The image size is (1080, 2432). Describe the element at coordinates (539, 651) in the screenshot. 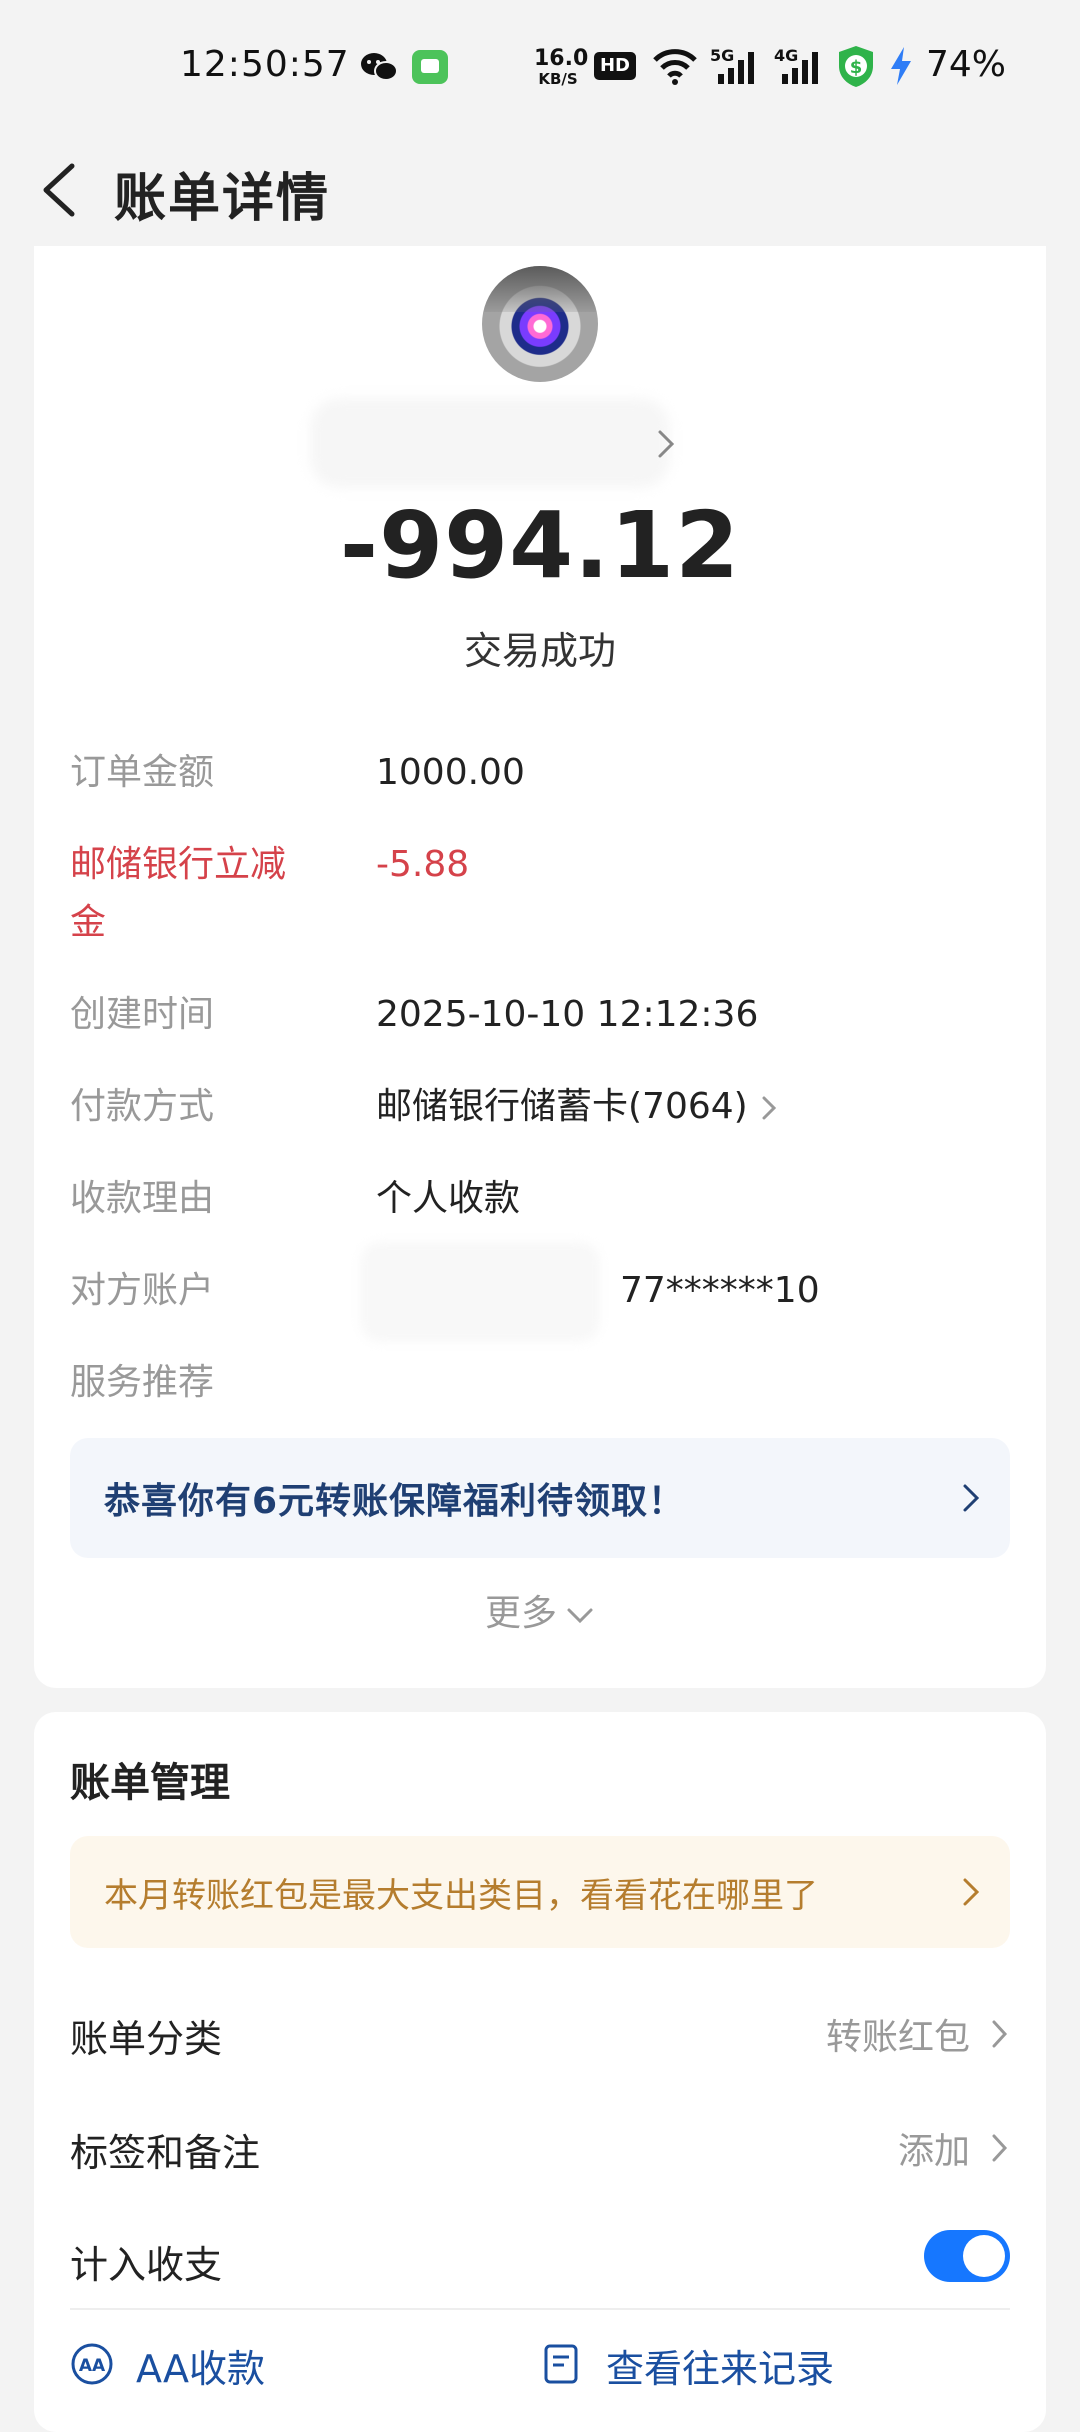

I see `transaction-status: 交易成功` at that location.